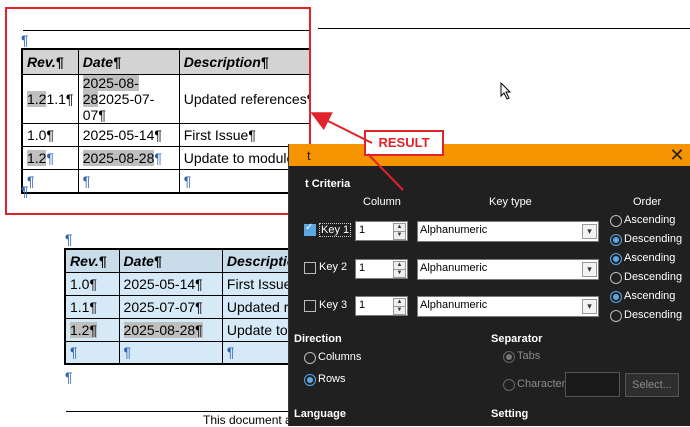 Image resolution: width=690 pixels, height=427 pixels. Describe the element at coordinates (404, 143) in the screenshot. I see `result-label: RESULT` at that location.